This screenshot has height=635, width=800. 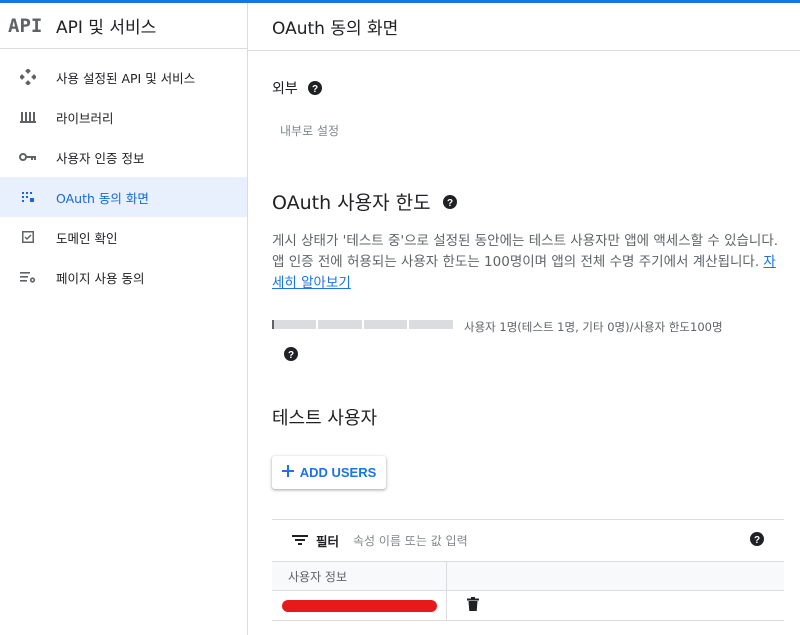 I want to click on sidebar-item-label: 사용자 인증 정보, so click(x=100, y=158).